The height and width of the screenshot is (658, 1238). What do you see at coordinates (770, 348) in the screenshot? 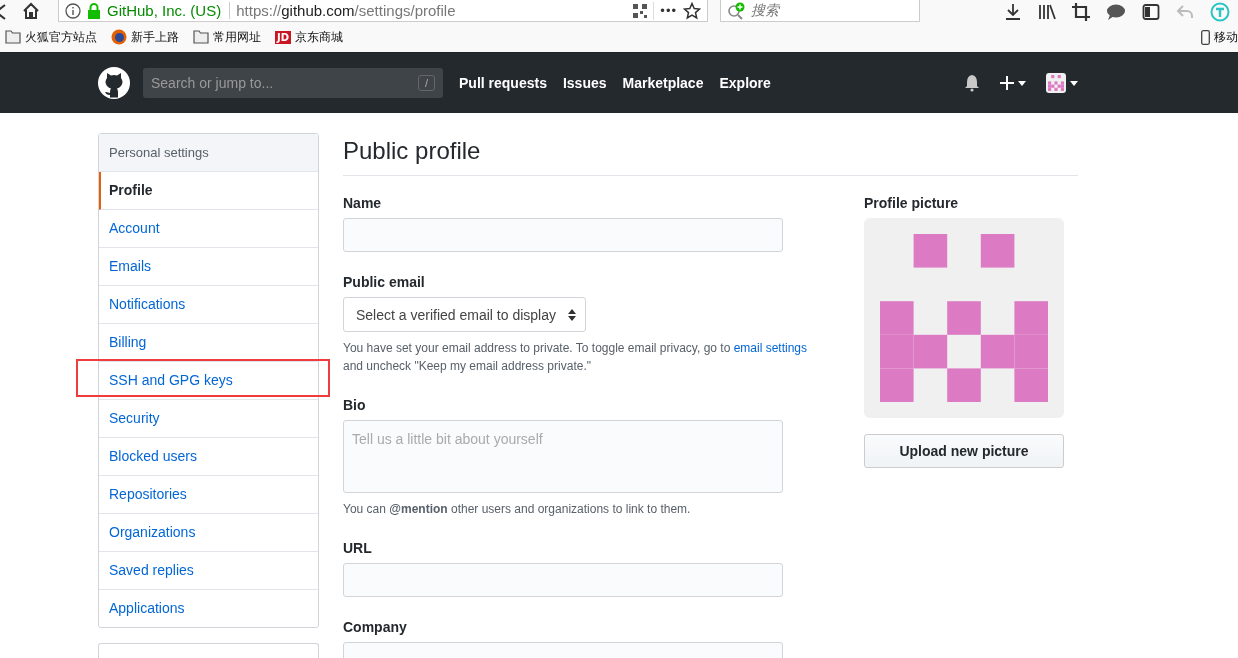
I see `email-settings-link: email settings` at bounding box center [770, 348].